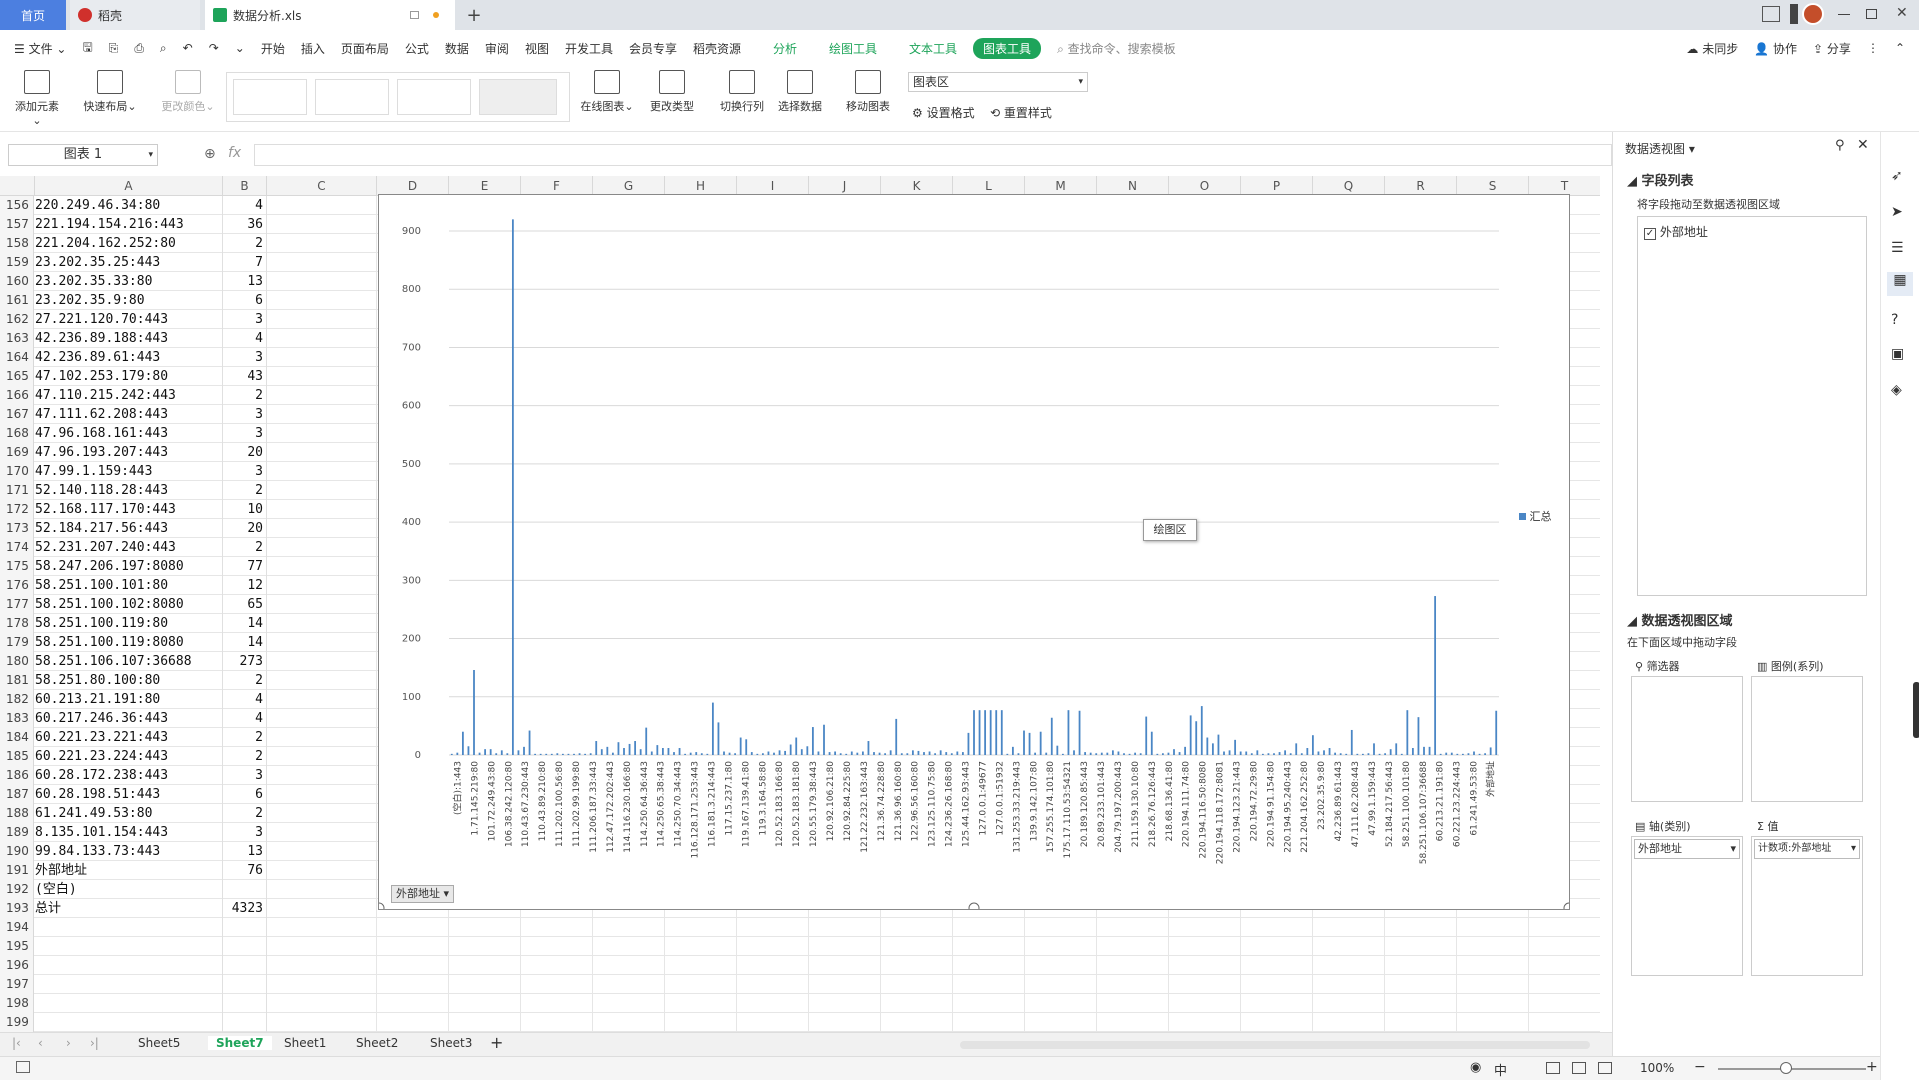 This screenshot has width=1919, height=1080. What do you see at coordinates (1564, 186) in the screenshot?
I see `column-header: T` at bounding box center [1564, 186].